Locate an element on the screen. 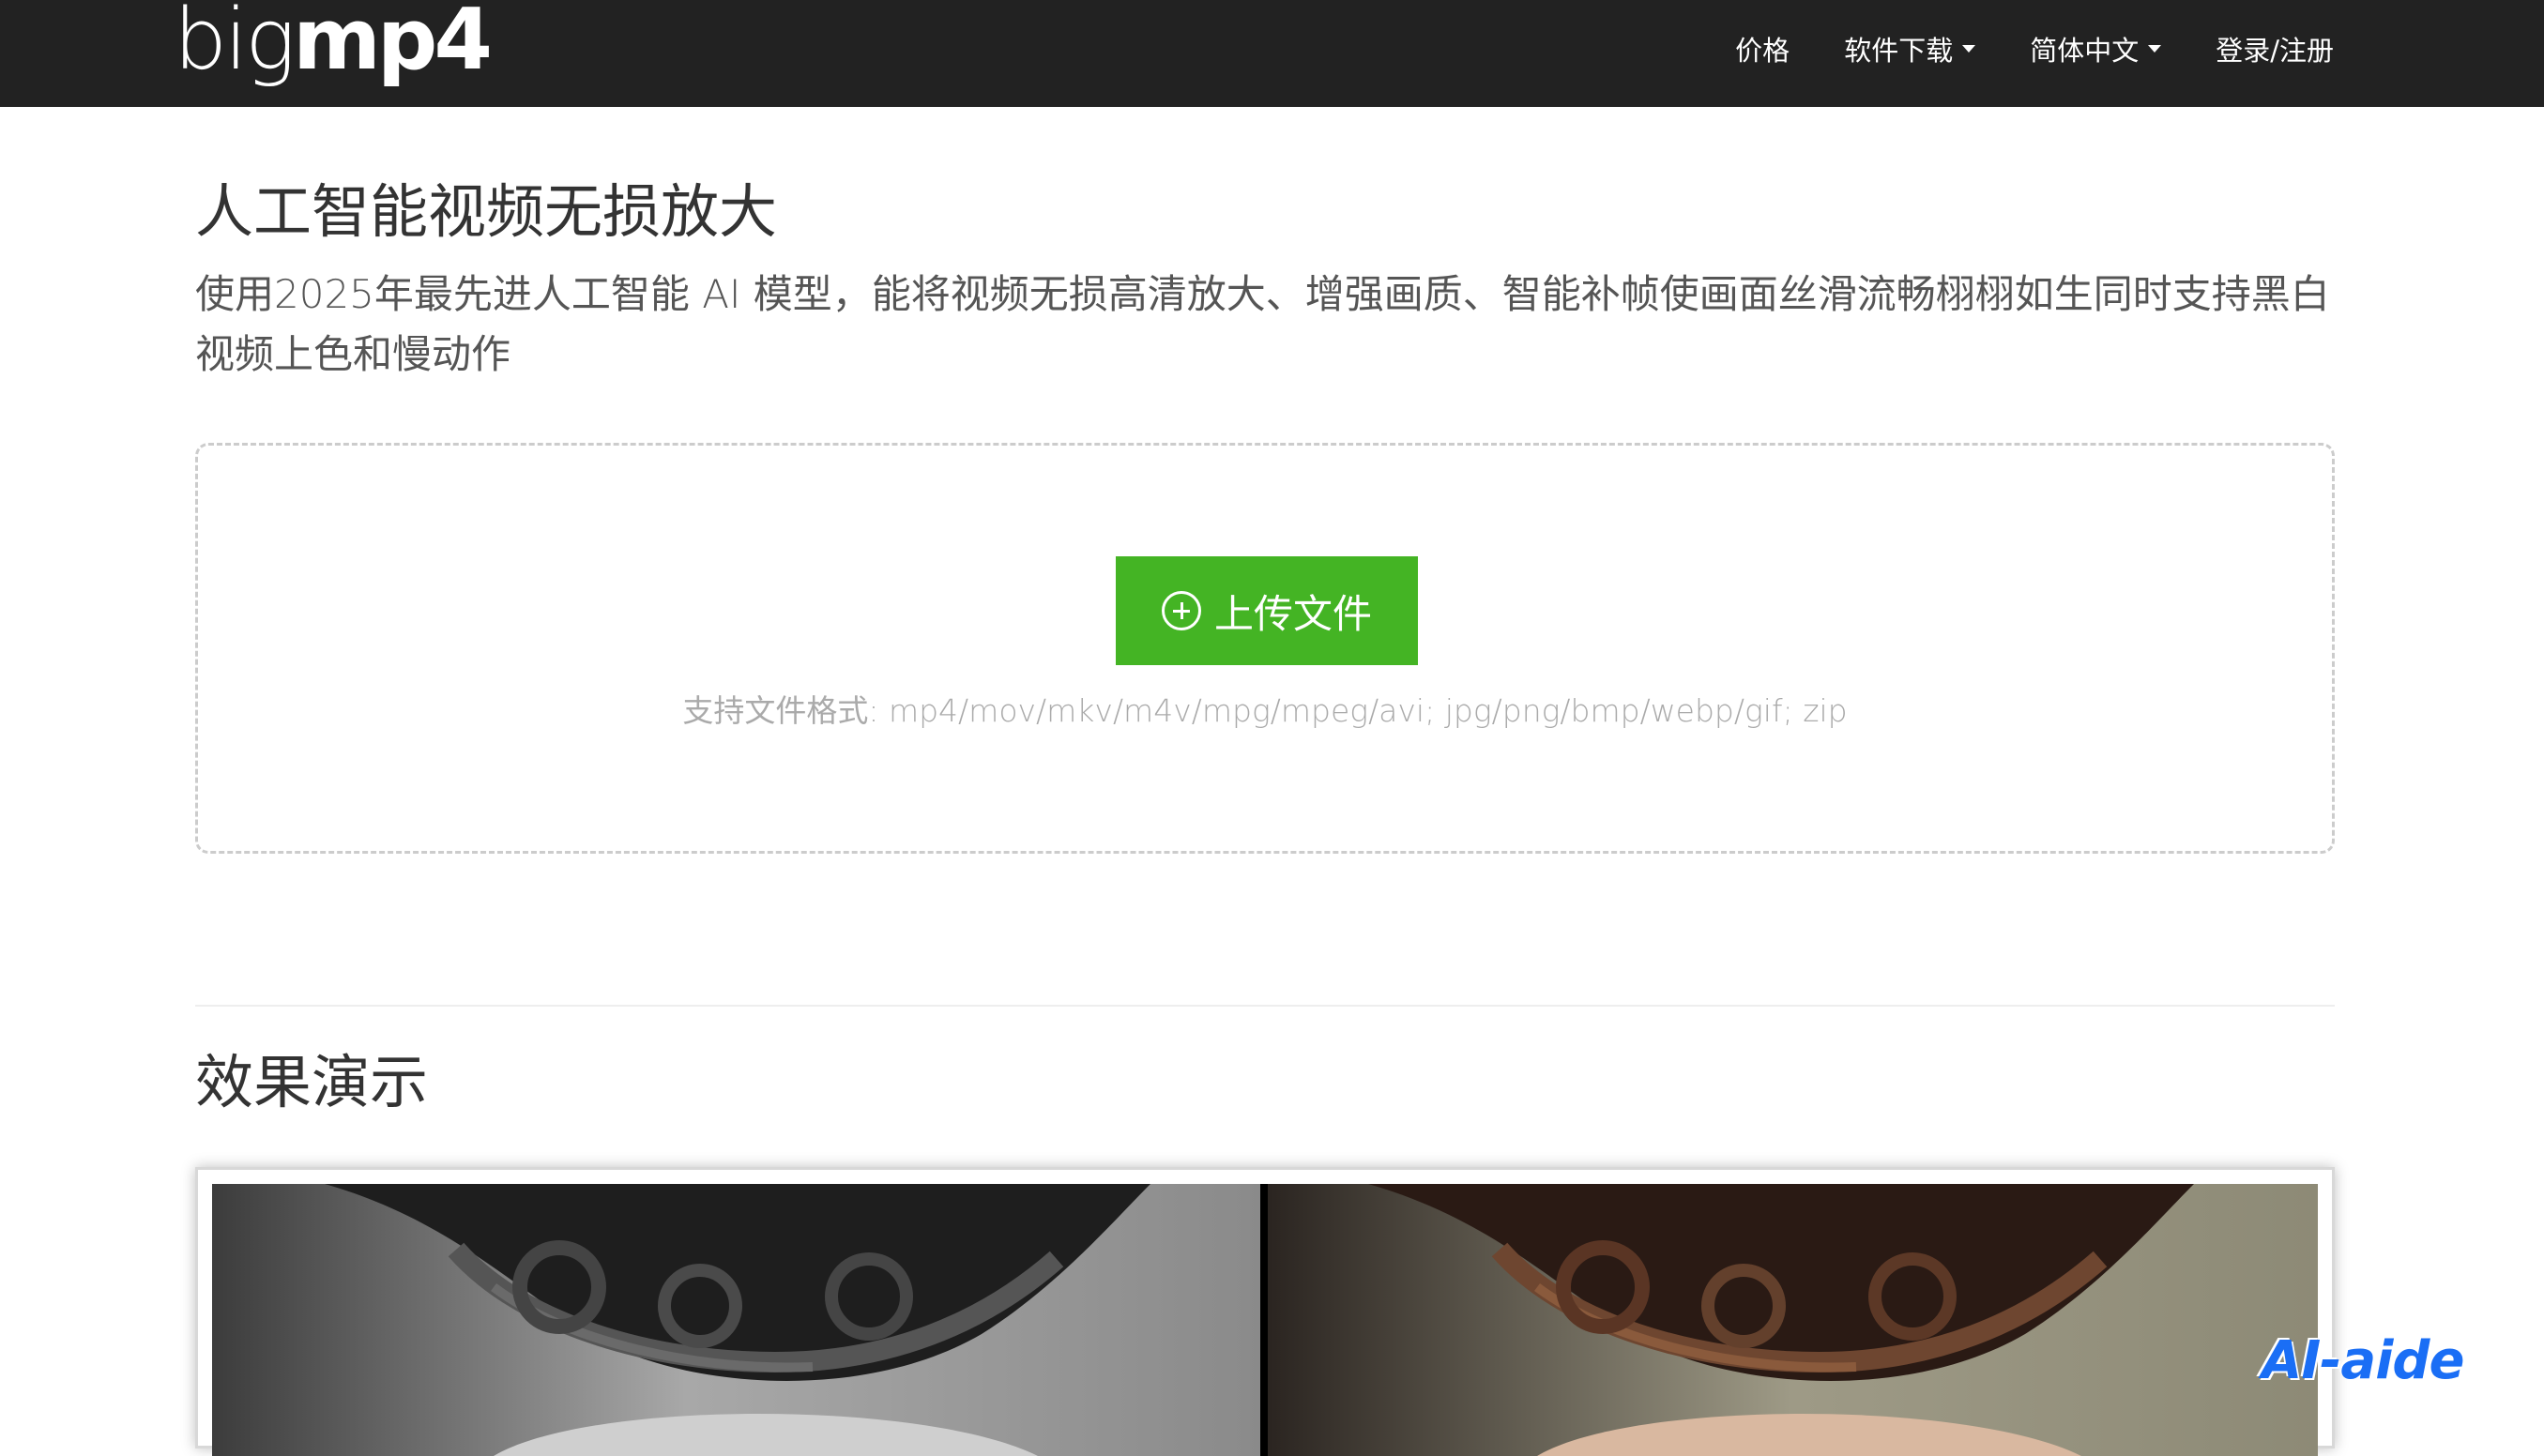 This screenshot has height=1456, width=2544. demo-colorized-image is located at coordinates (1792, 1320).